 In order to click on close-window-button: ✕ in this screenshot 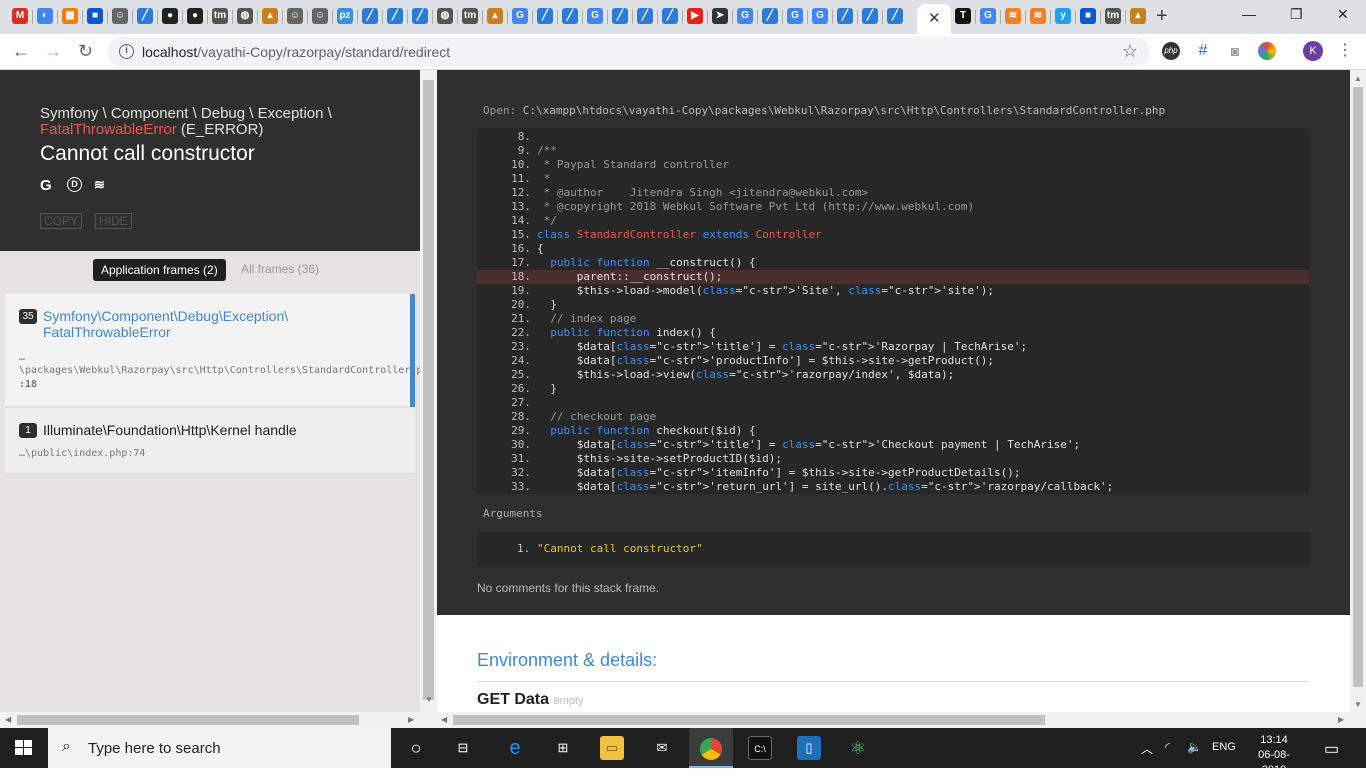, I will do `click(1343, 14)`.